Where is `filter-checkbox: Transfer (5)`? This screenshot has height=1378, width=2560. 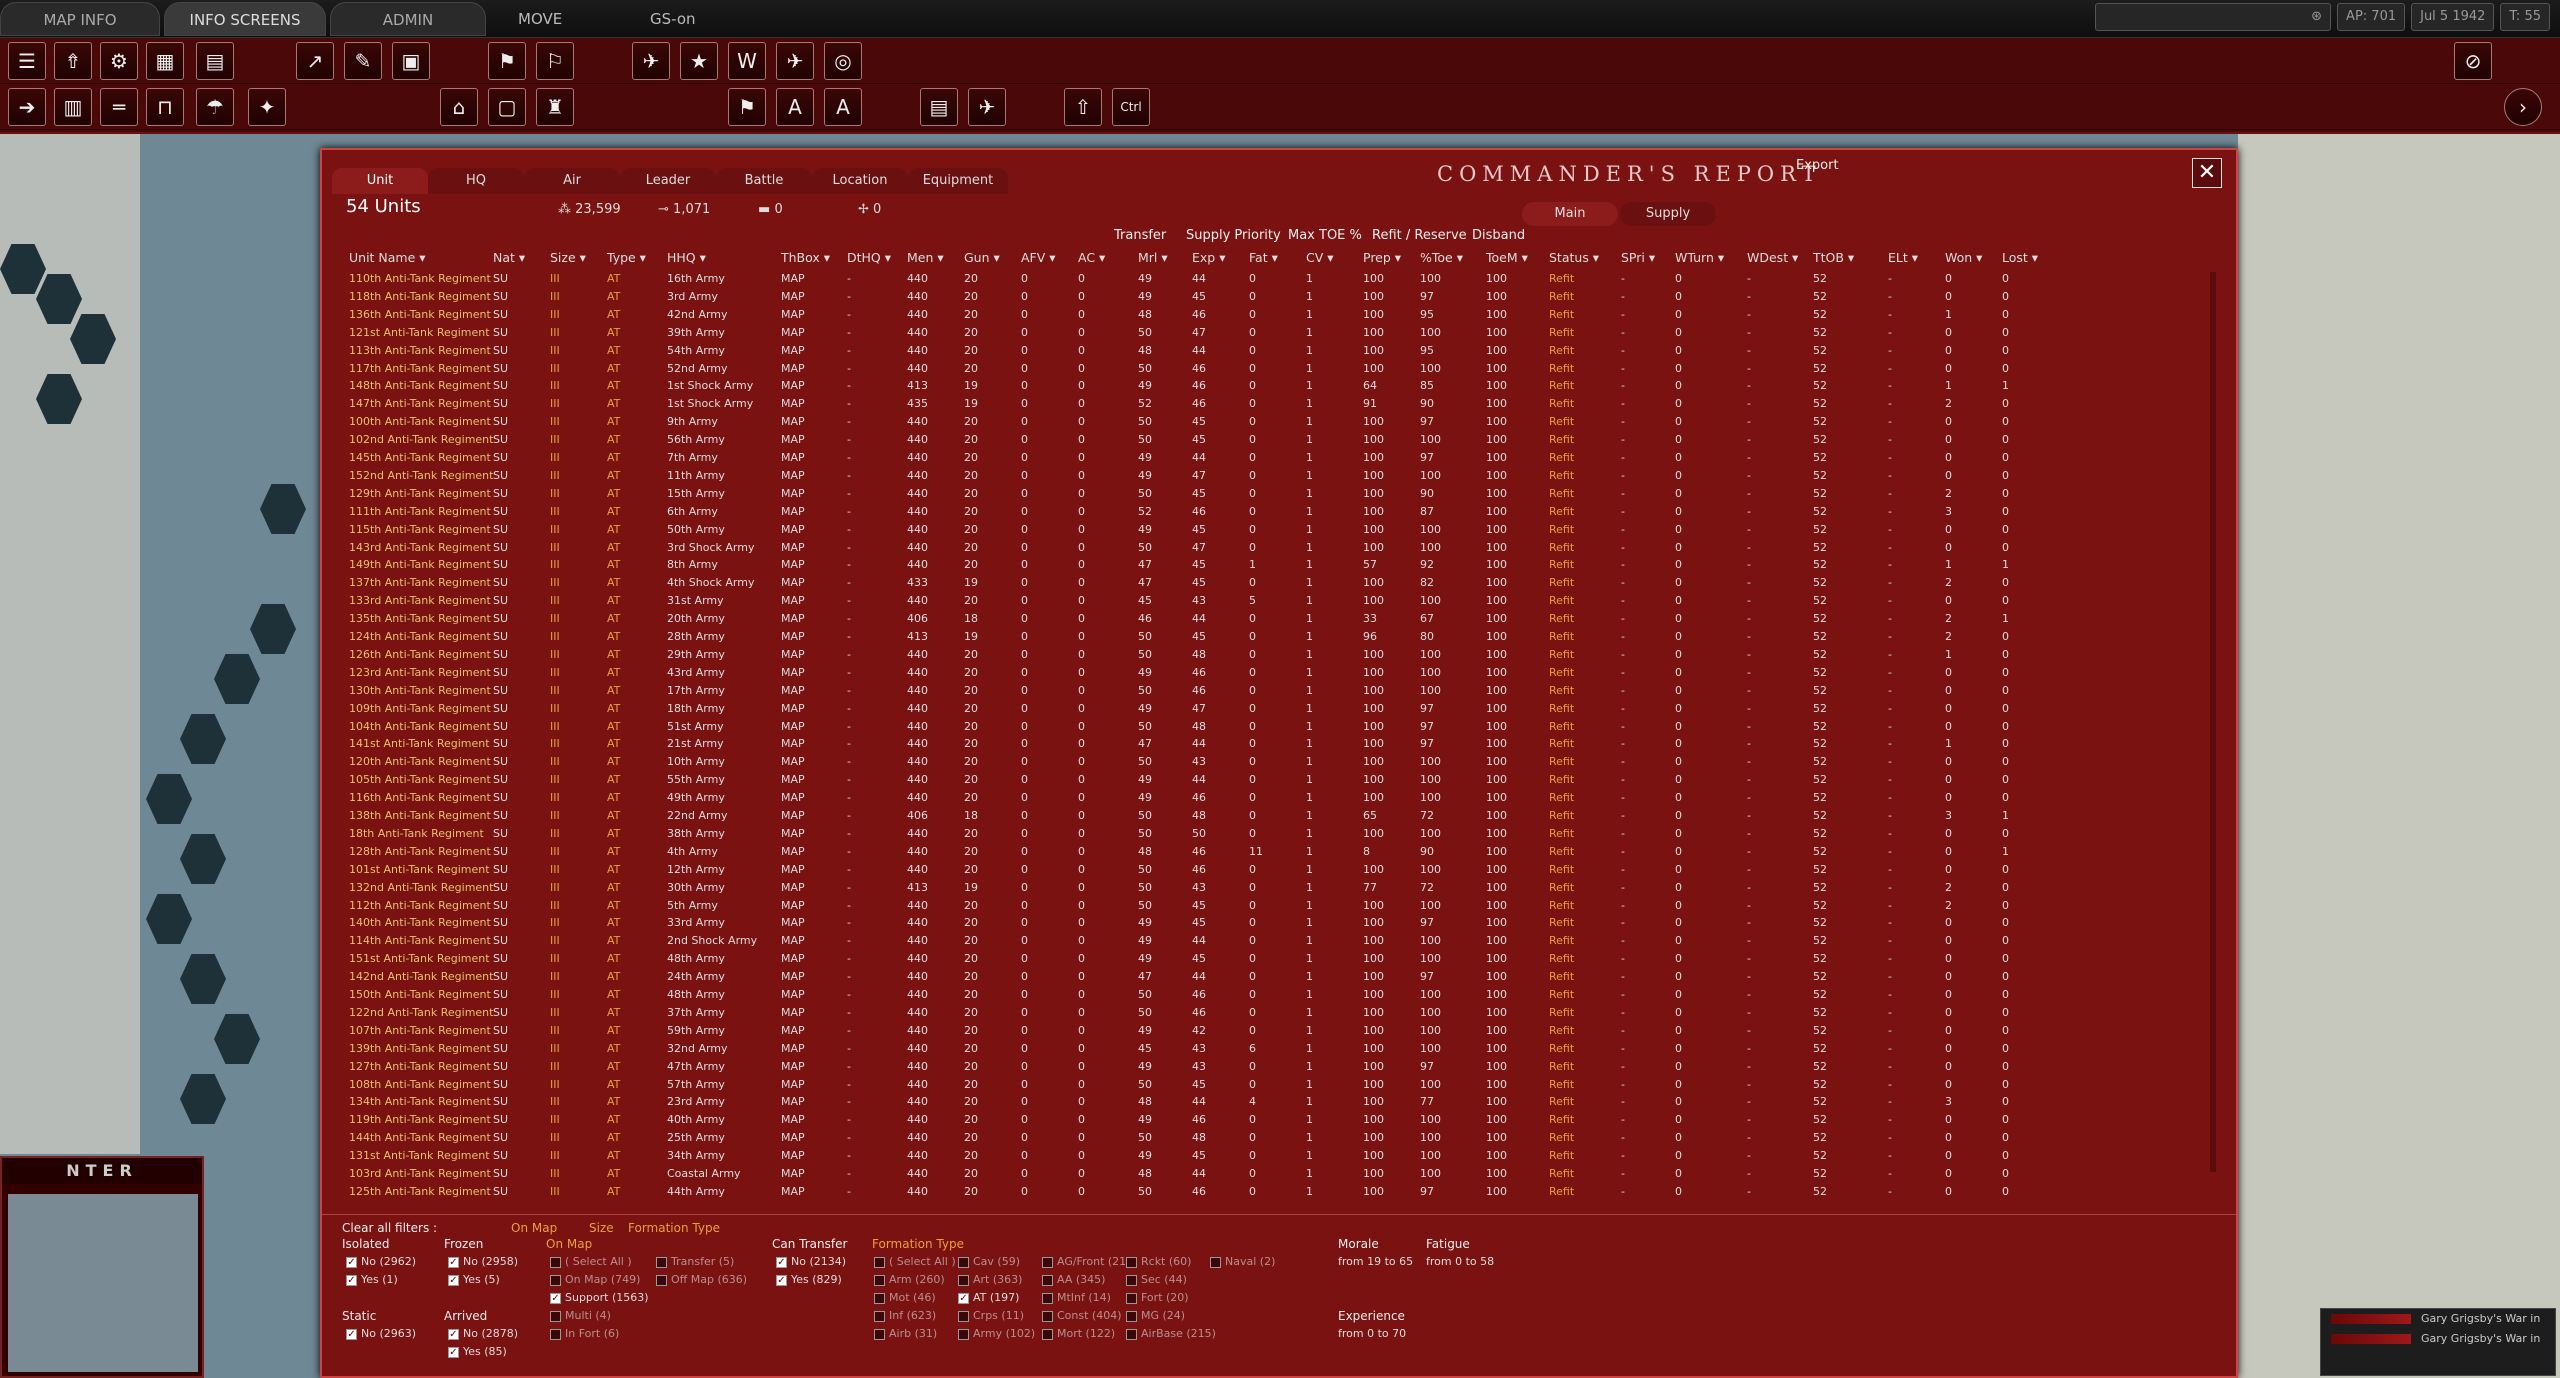
filter-checkbox: Transfer (5) is located at coordinates (695, 1261).